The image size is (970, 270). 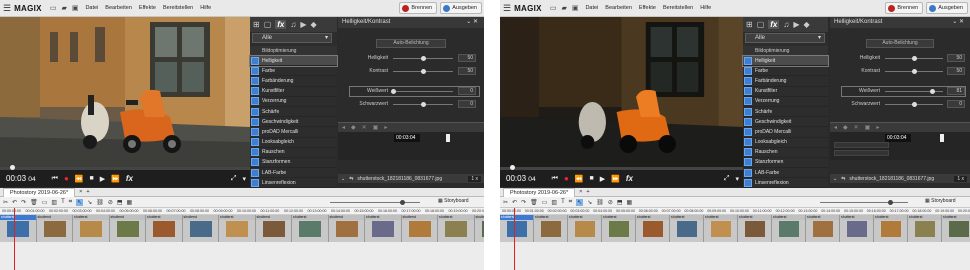 What do you see at coordinates (293, 71) in the screenshot?
I see `effect-item-farbe: Farbe` at bounding box center [293, 71].